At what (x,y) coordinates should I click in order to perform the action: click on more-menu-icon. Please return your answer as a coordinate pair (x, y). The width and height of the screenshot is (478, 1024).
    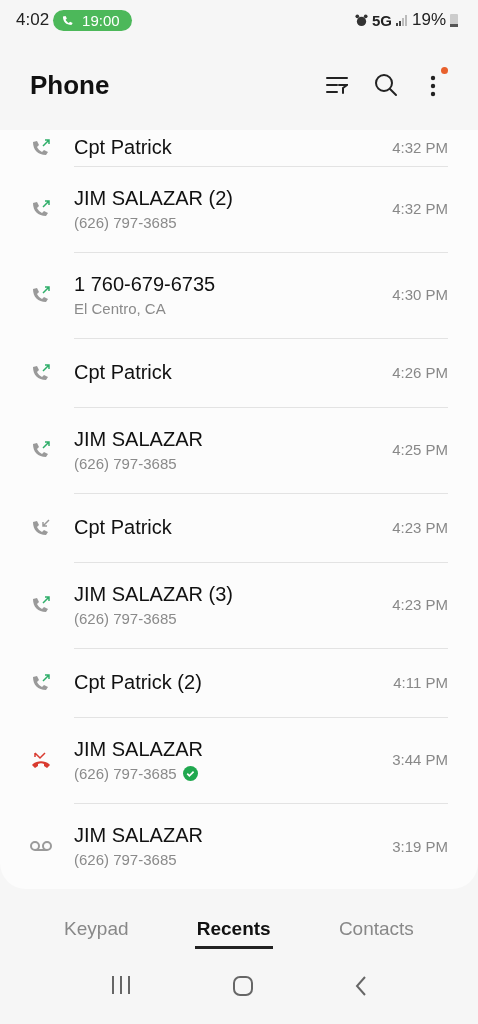
    Looking at the image, I should click on (433, 86).